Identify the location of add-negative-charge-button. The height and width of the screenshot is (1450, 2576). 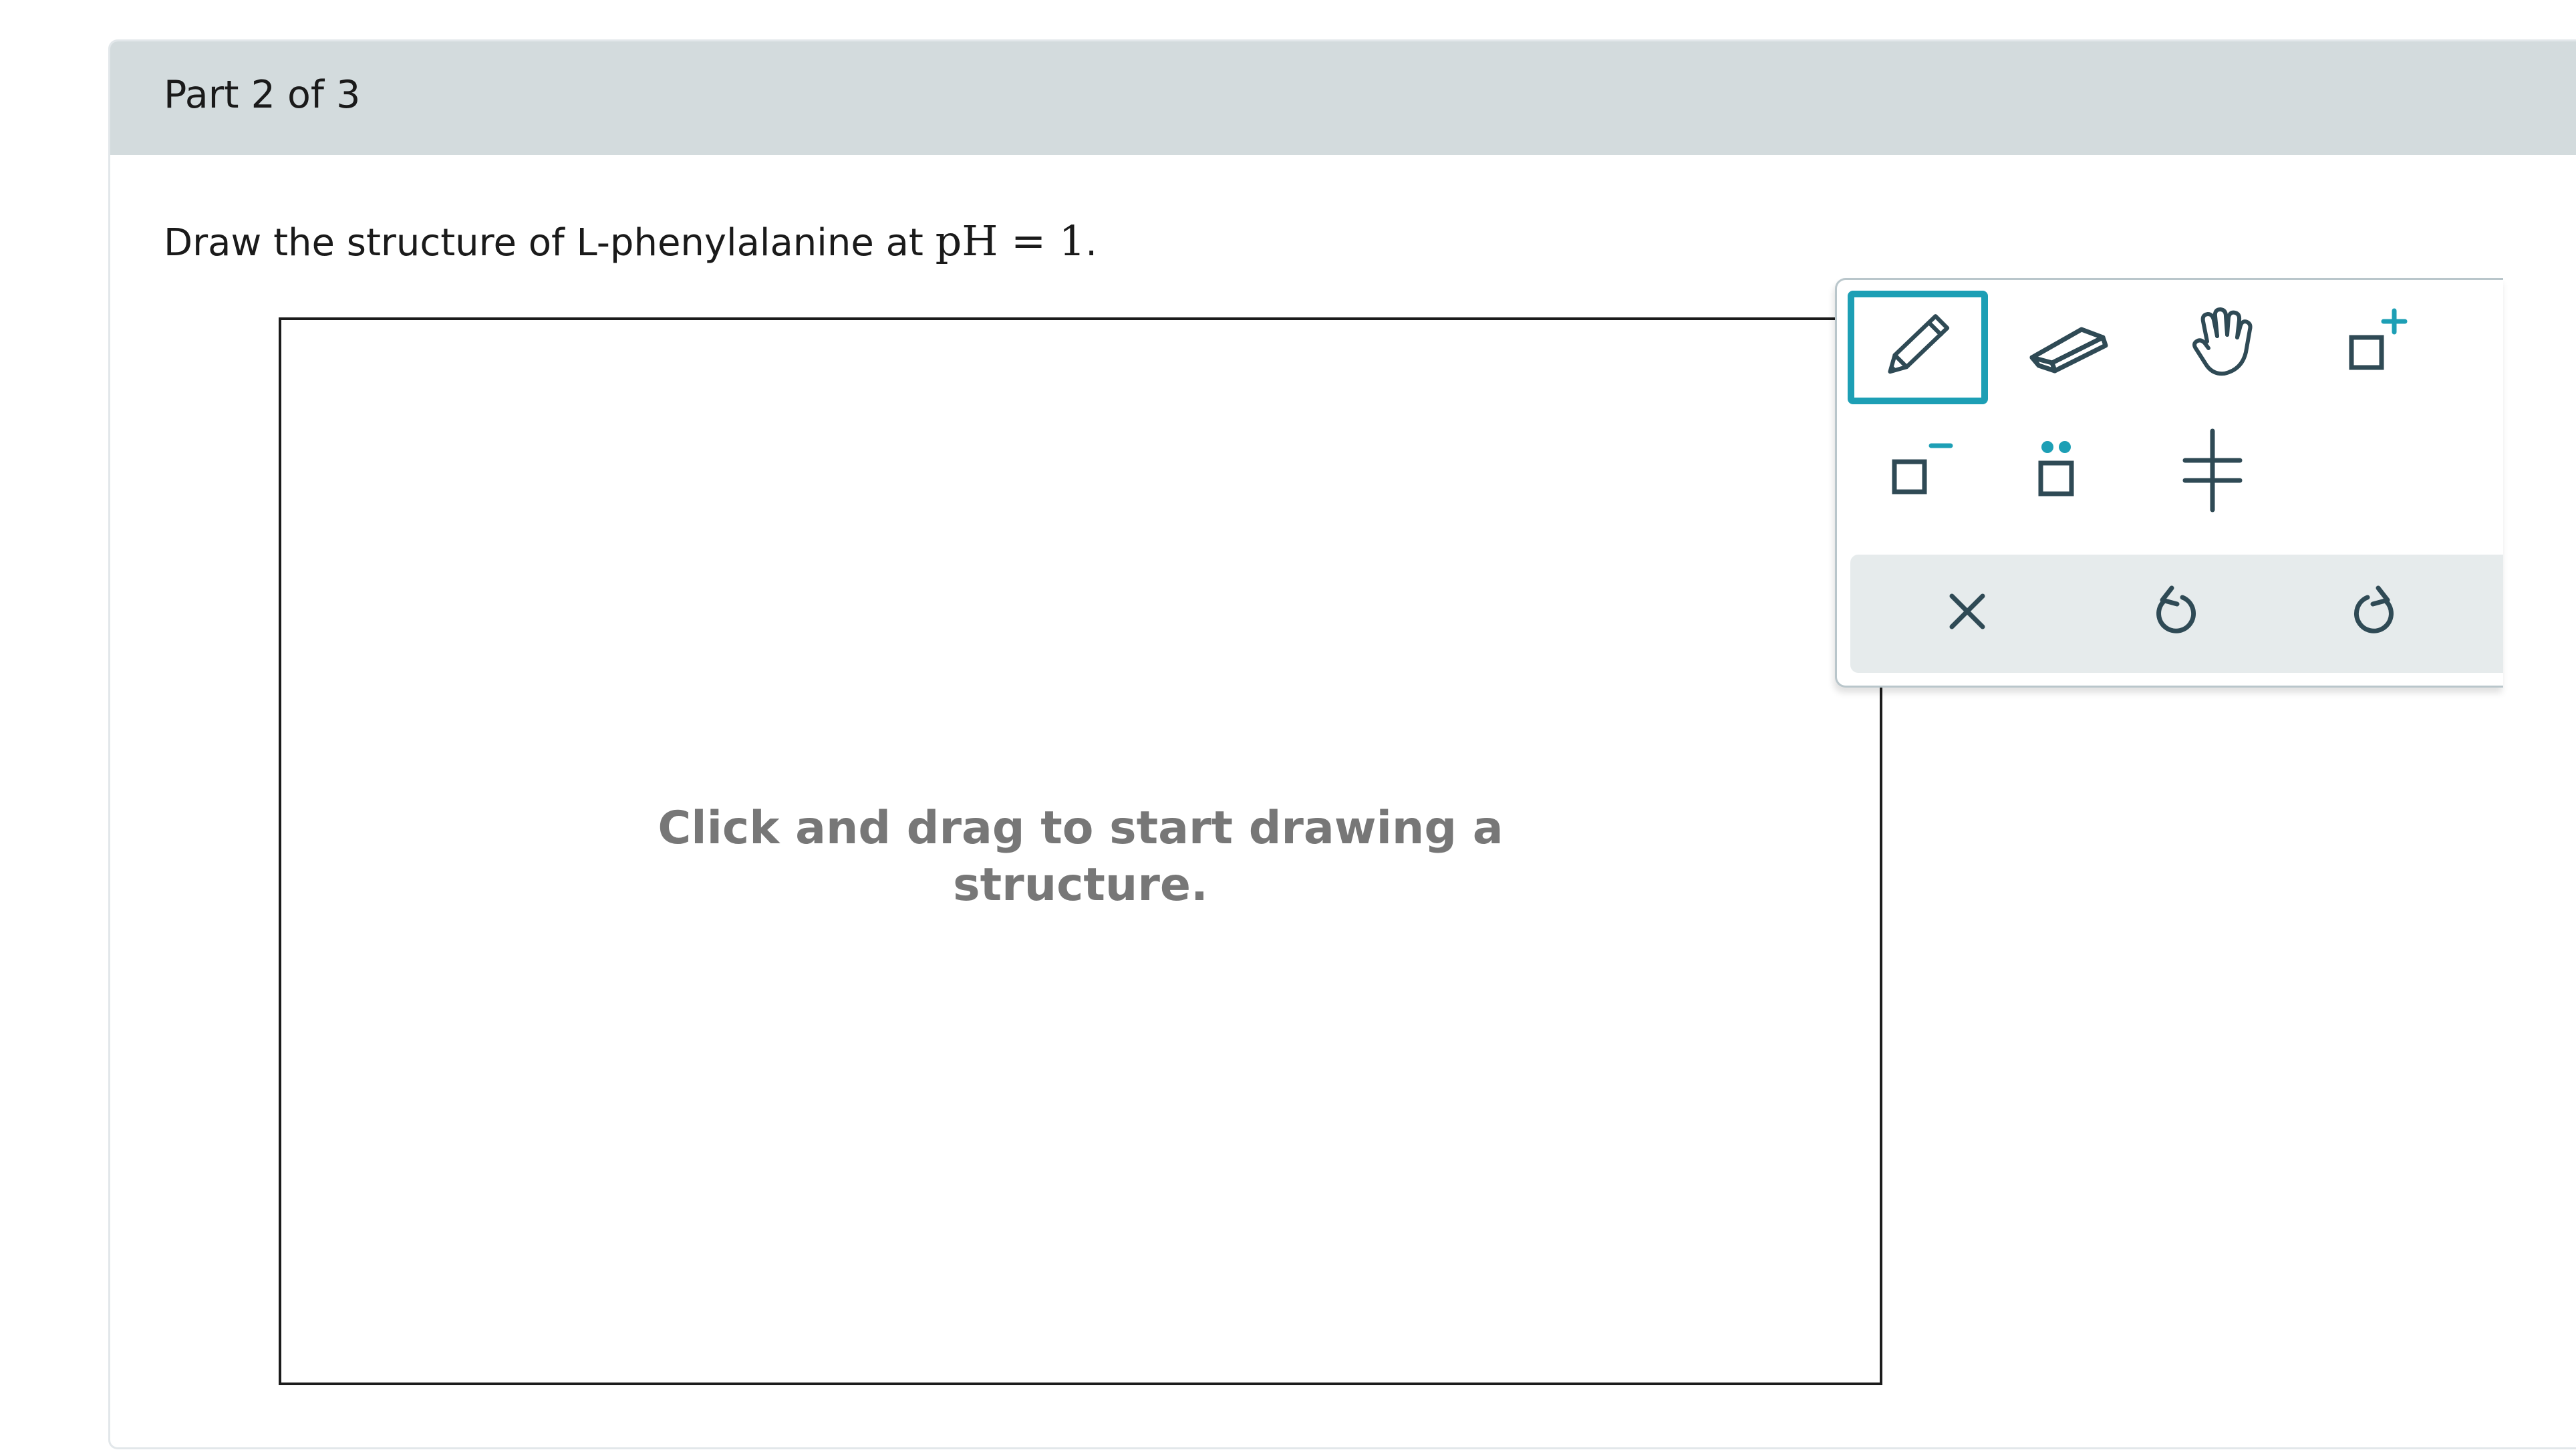
(1907, 476).